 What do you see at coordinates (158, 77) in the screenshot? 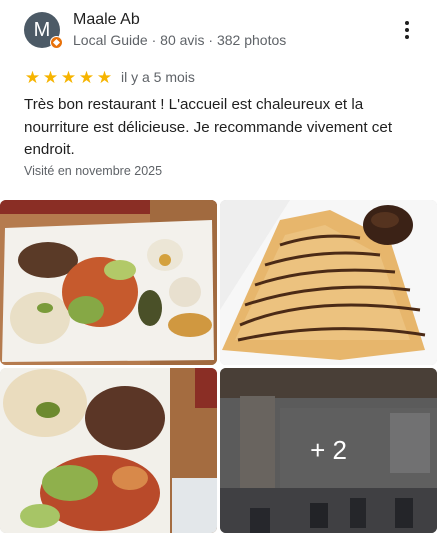
I see `review-time: il y a 5 mois` at bounding box center [158, 77].